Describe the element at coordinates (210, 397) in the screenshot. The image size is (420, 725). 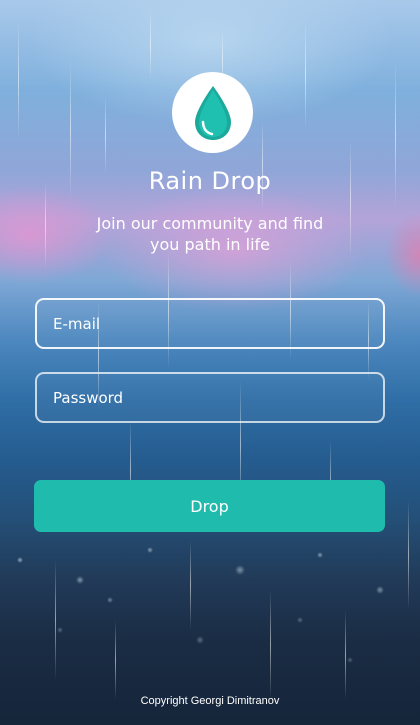
I see `password-field` at that location.